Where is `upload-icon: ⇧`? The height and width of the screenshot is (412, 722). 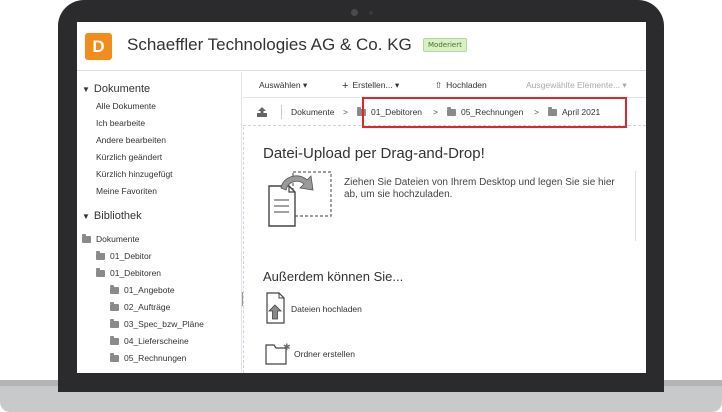
upload-icon: ⇧ is located at coordinates (439, 85).